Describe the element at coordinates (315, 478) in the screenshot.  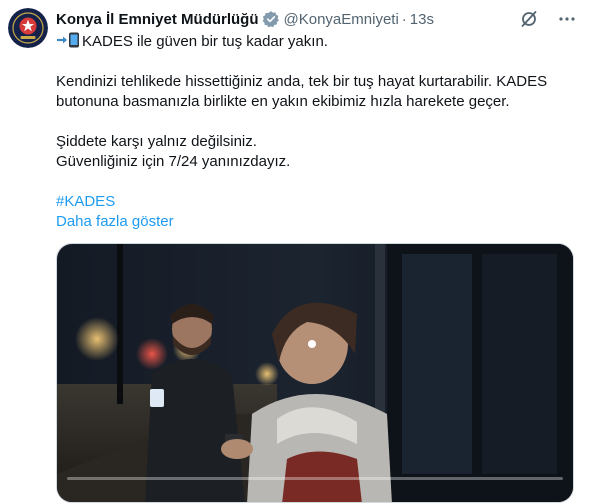
I see `video-progress-bar` at that location.